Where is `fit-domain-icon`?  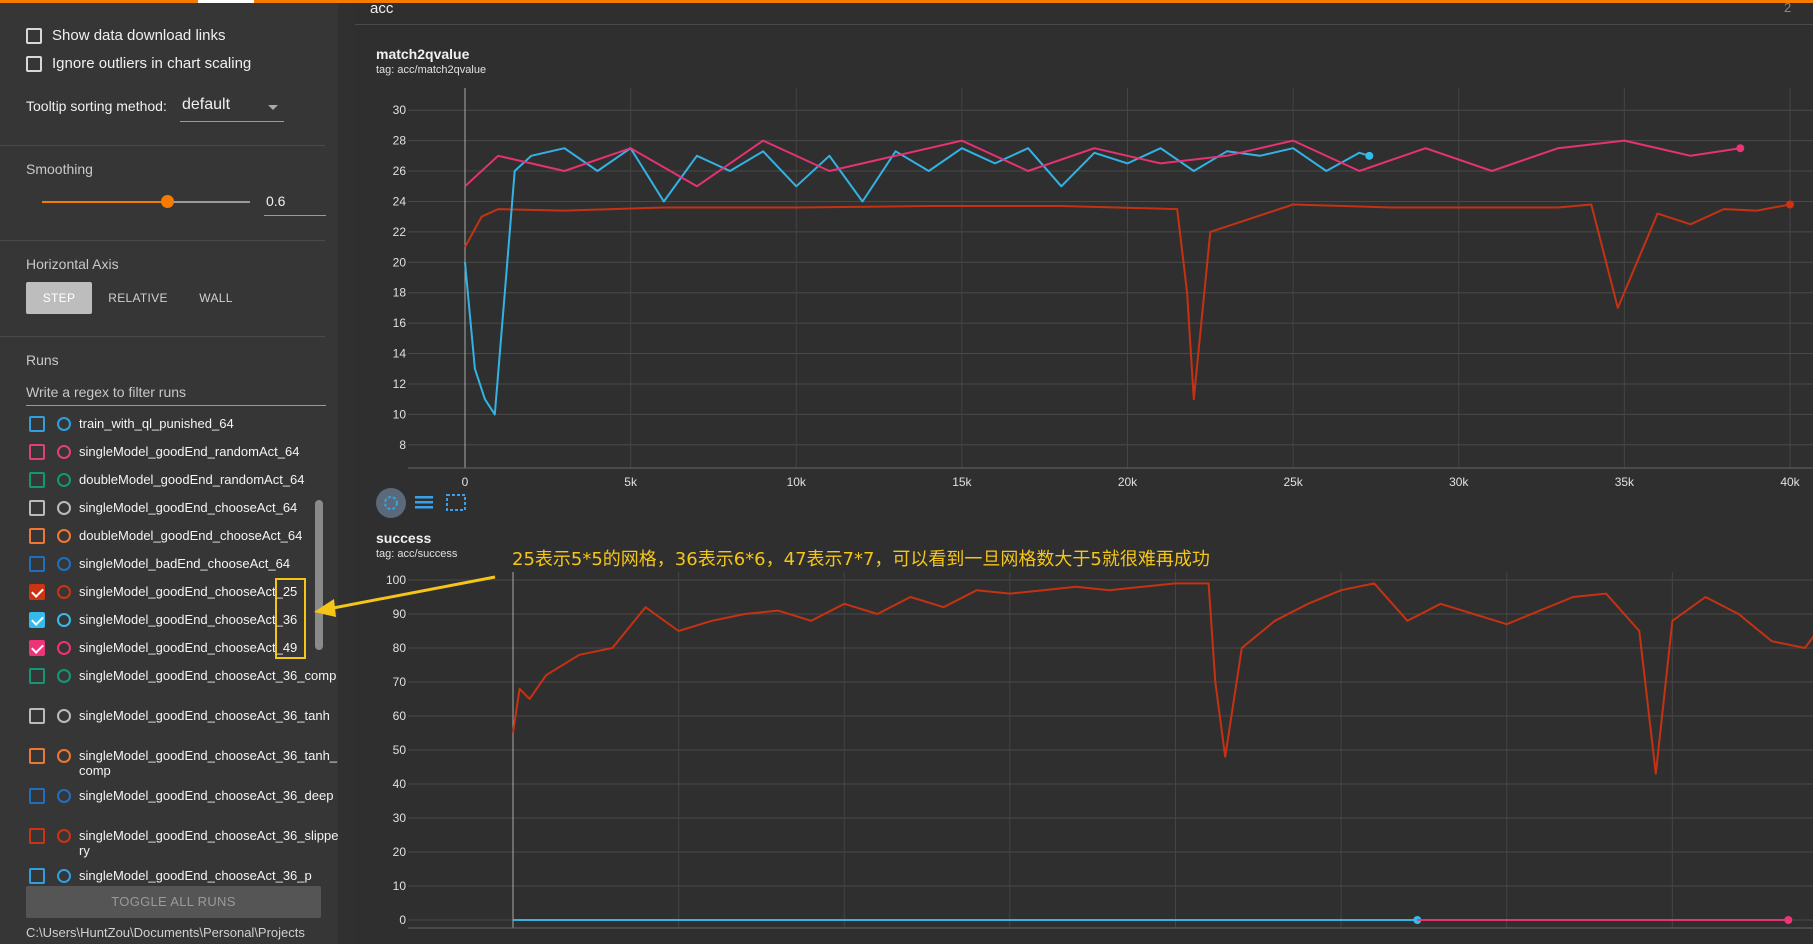
fit-domain-icon is located at coordinates (391, 503).